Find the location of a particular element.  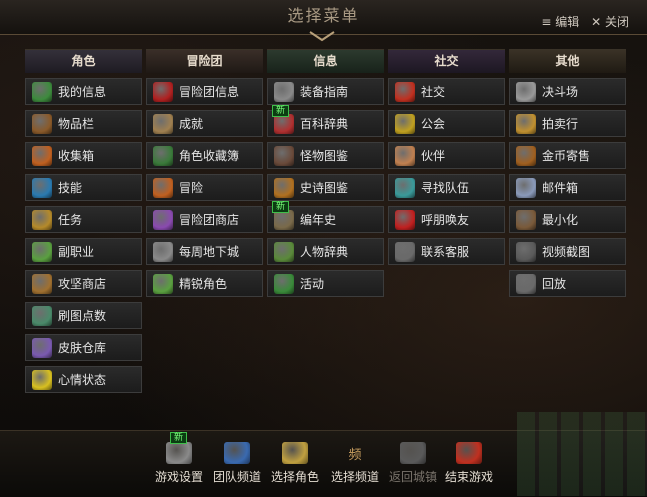

menu-item: 联系客服 is located at coordinates (446, 251).